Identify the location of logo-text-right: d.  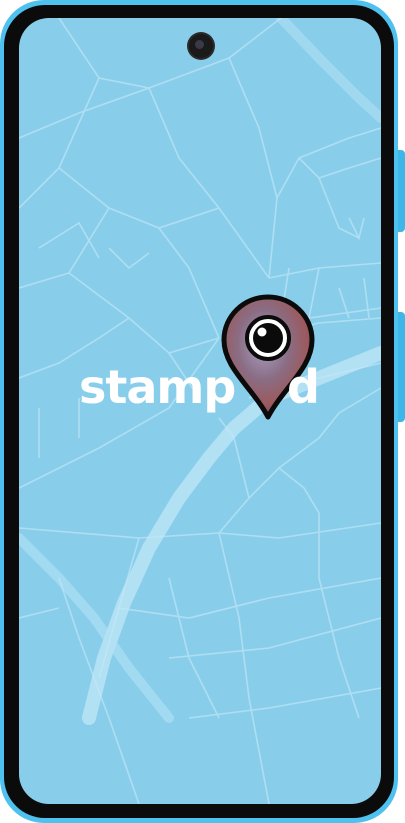
(303, 387).